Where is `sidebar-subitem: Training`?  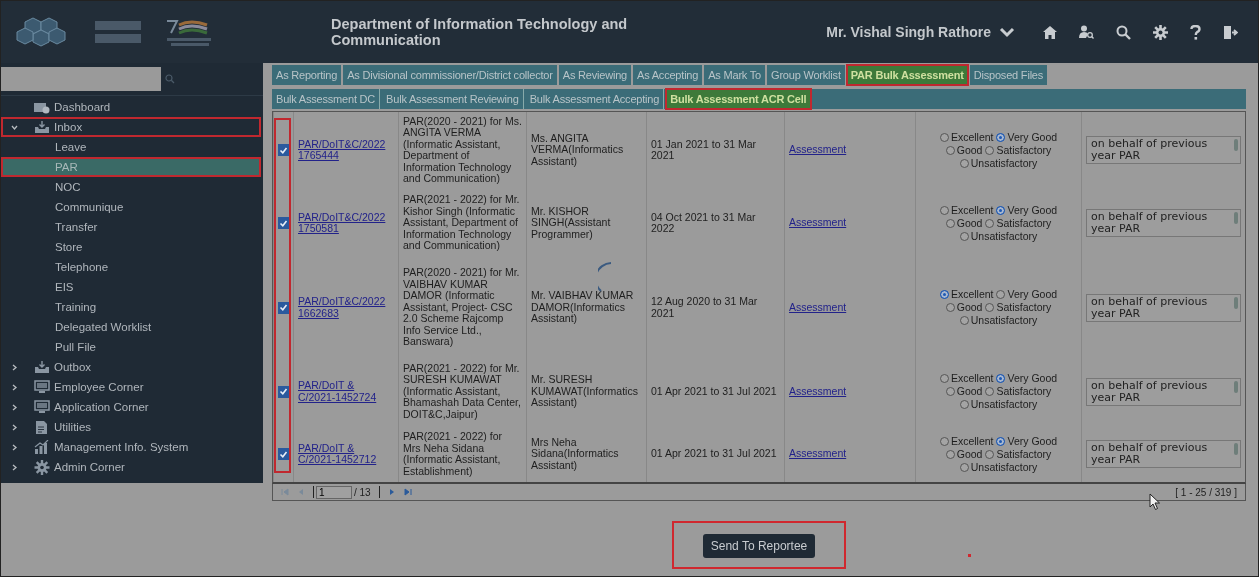
sidebar-subitem: Training is located at coordinates (131, 307).